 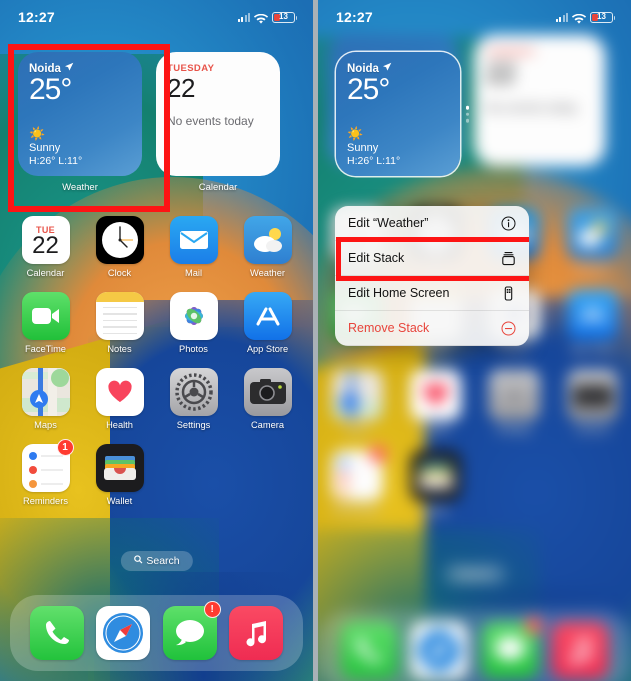 I want to click on calendar-icon-date: 22, so click(x=45, y=246).